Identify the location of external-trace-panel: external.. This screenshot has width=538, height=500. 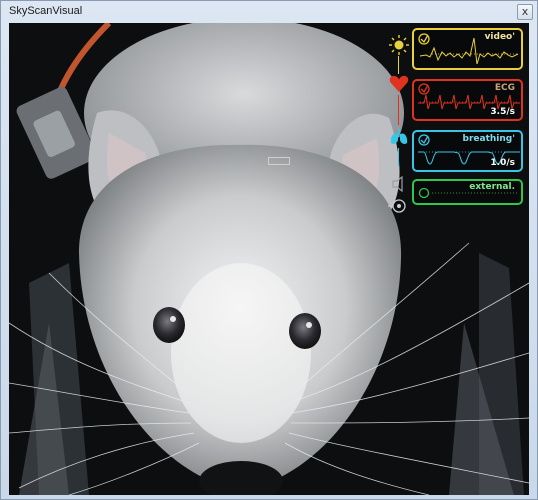
(467, 192).